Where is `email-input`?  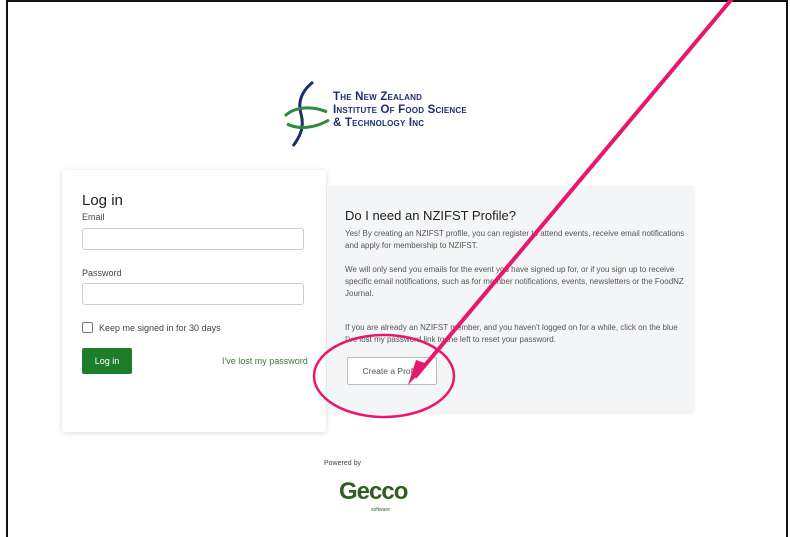 email-input is located at coordinates (193, 239).